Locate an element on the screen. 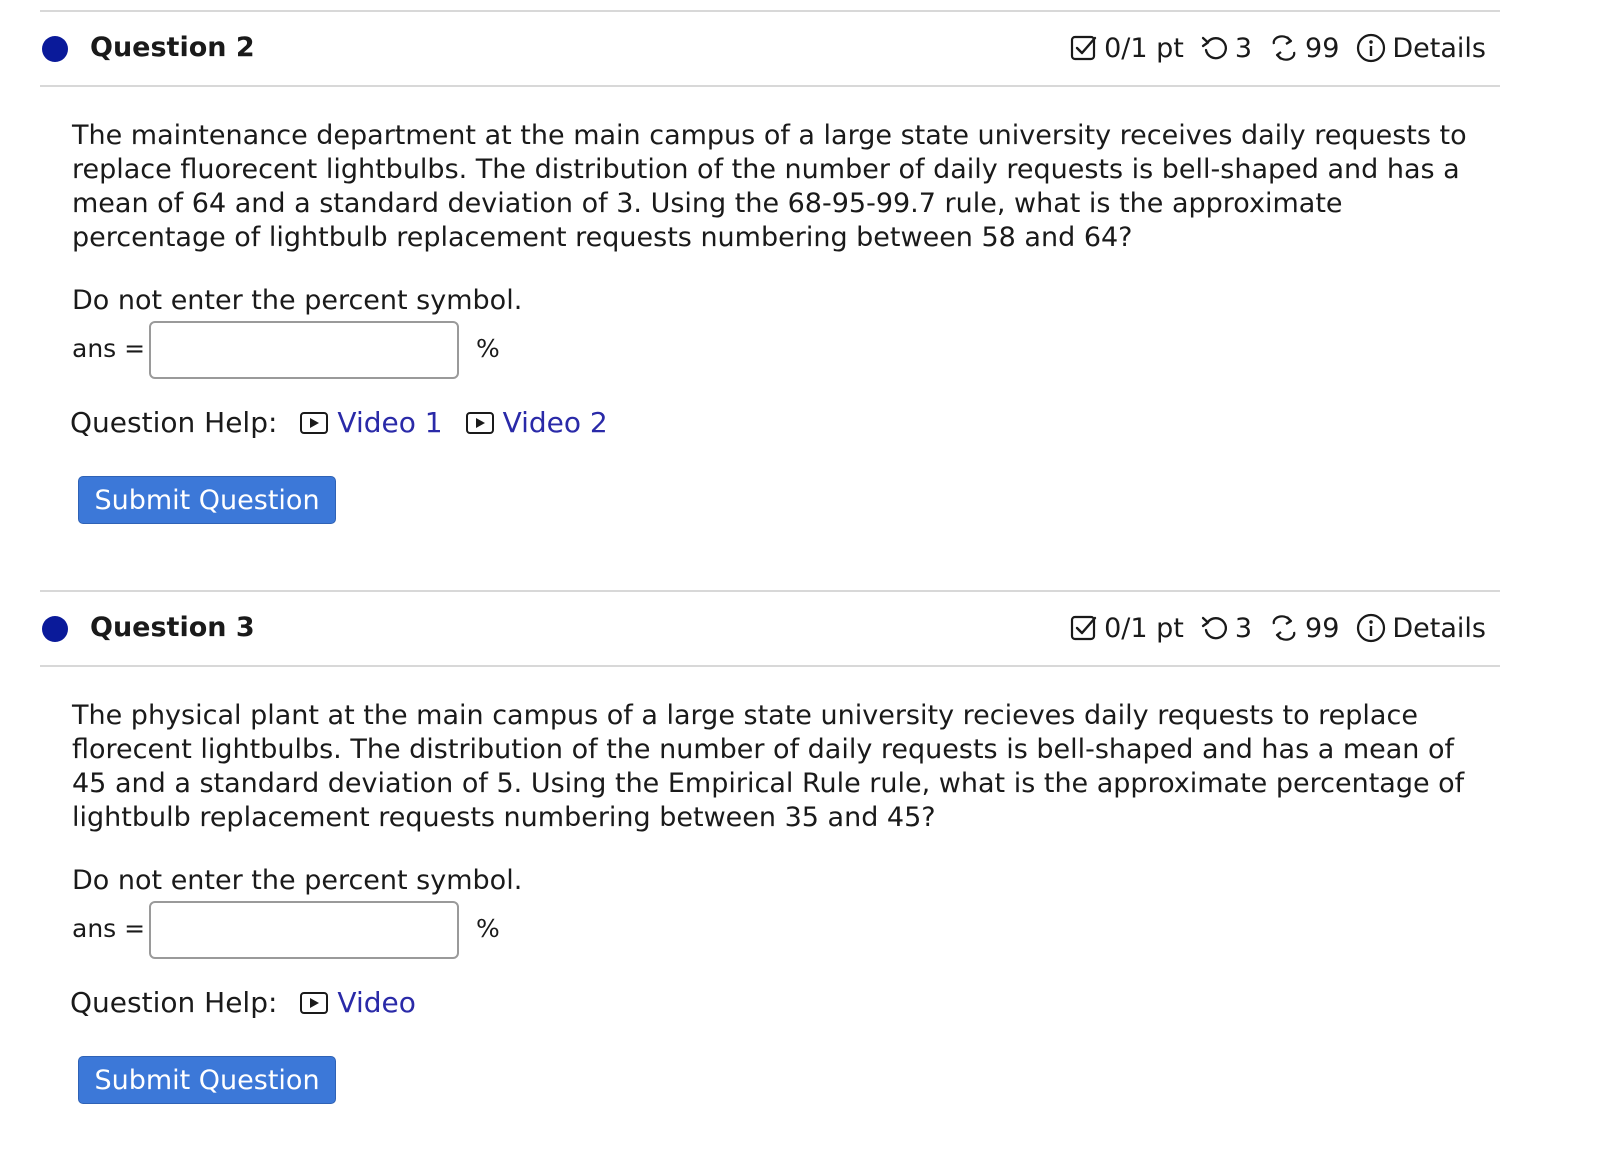  video-label: Video is located at coordinates (376, 1002).